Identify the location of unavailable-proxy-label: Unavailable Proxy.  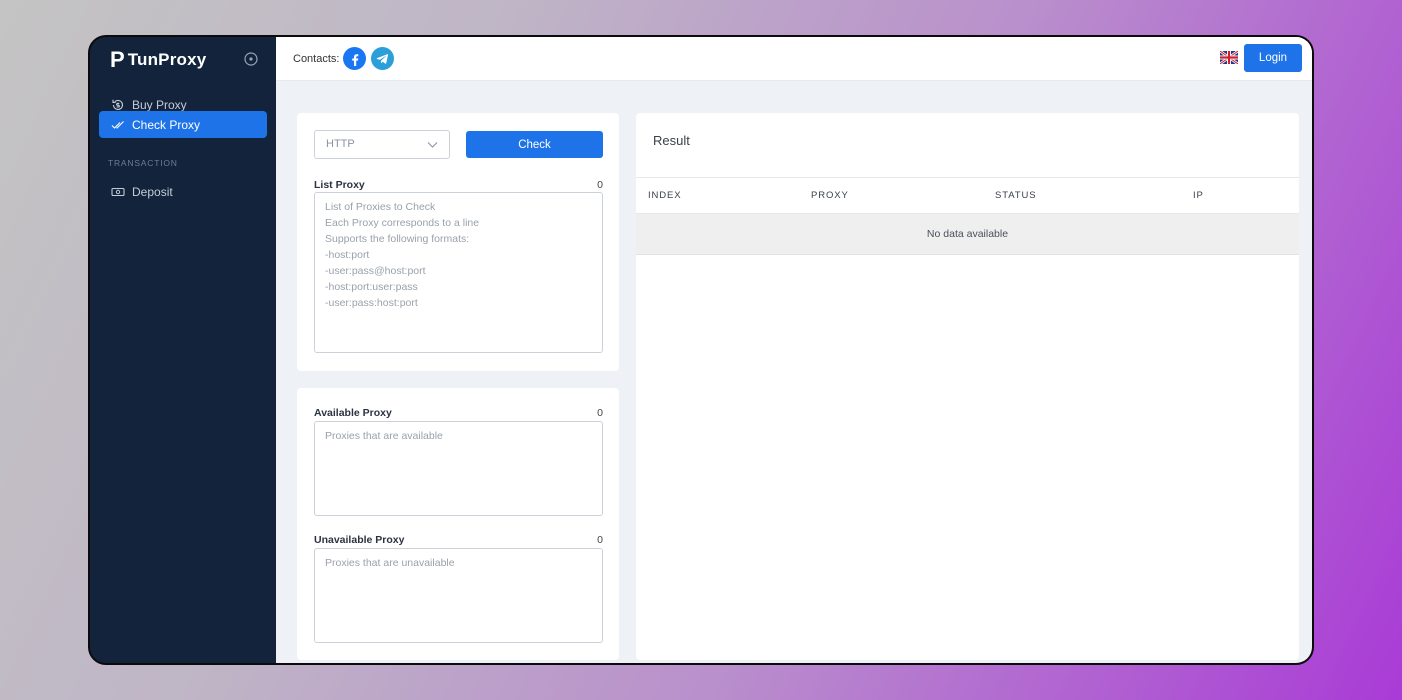
(359, 540).